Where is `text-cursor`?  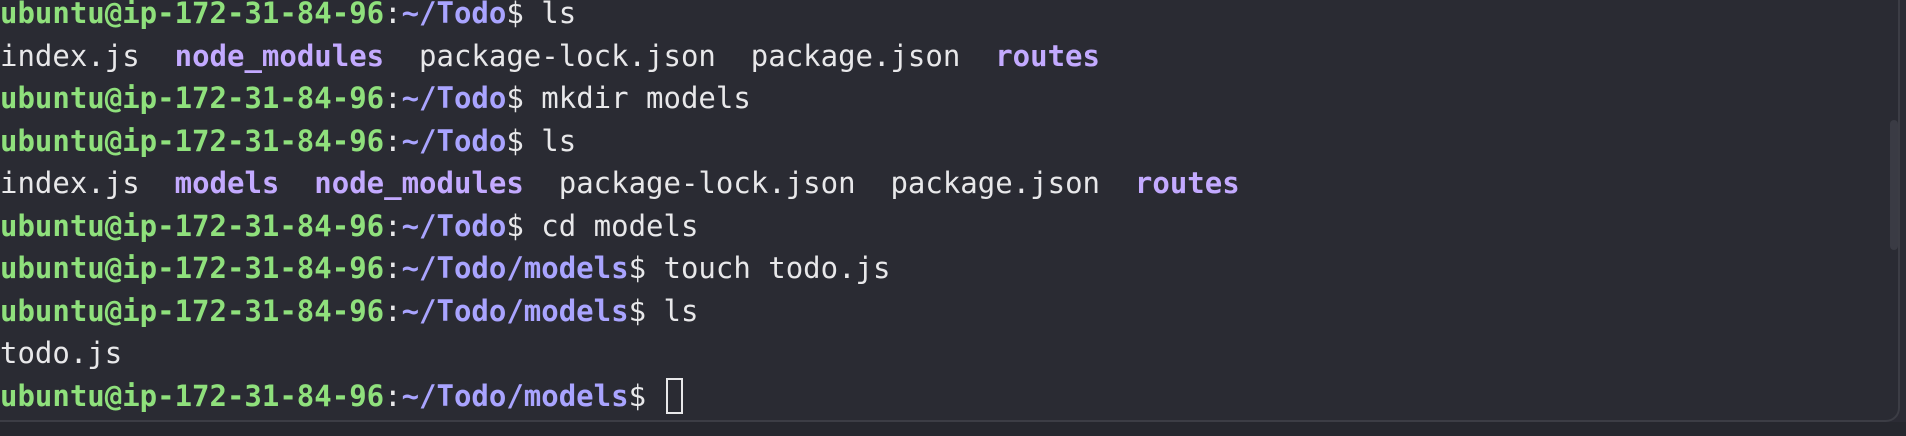 text-cursor is located at coordinates (674, 395).